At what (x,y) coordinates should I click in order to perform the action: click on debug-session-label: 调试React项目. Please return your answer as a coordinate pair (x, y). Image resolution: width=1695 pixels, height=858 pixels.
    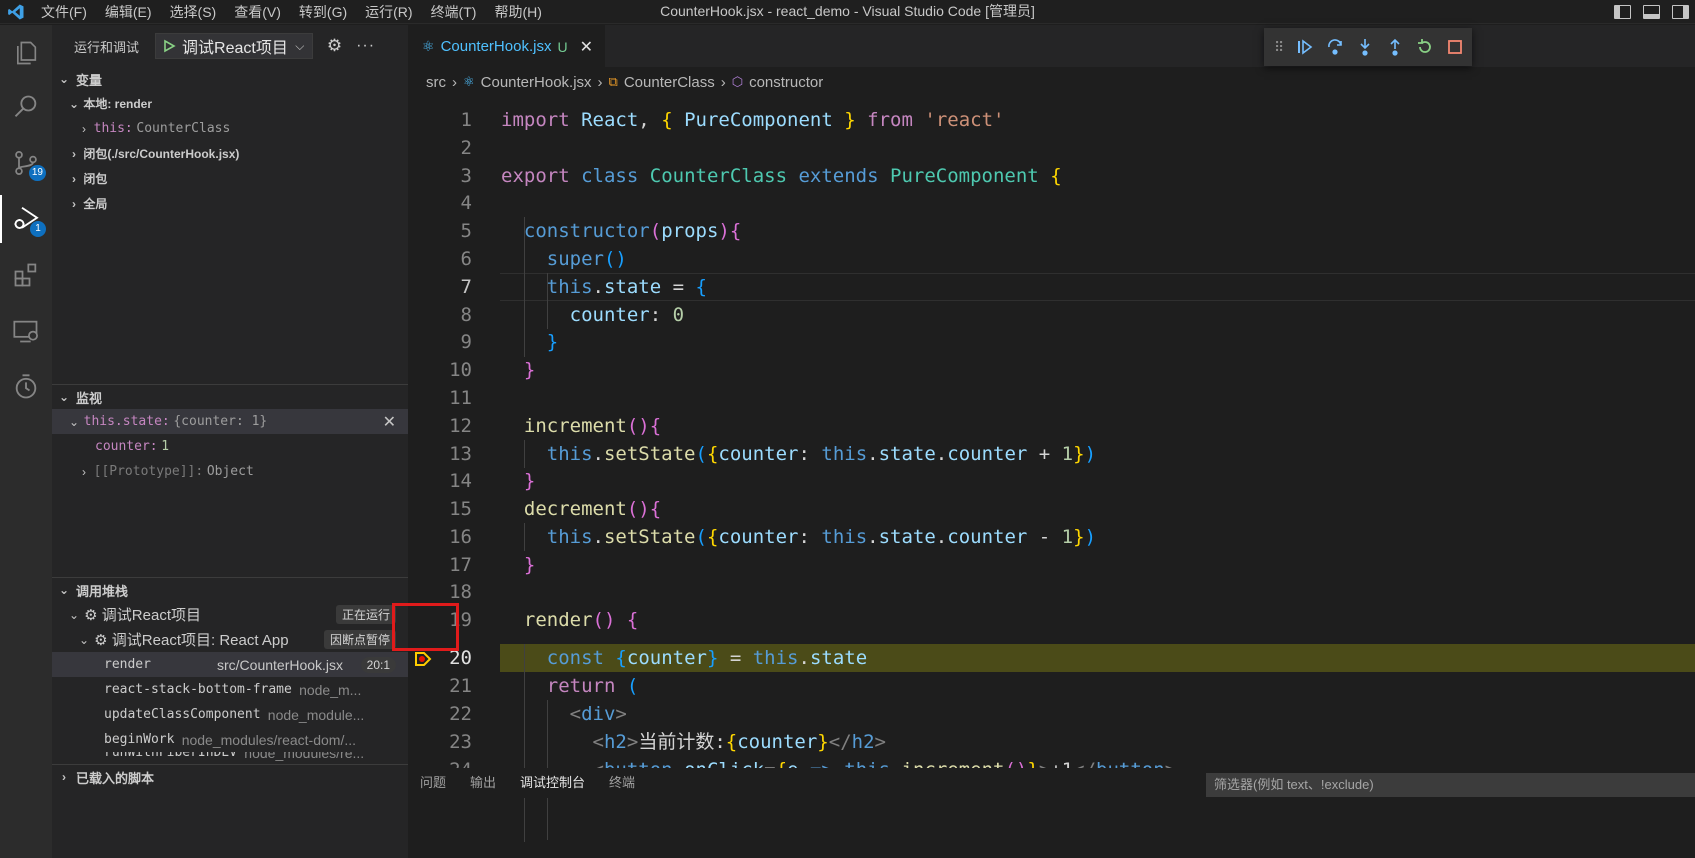
    Looking at the image, I should click on (151, 615).